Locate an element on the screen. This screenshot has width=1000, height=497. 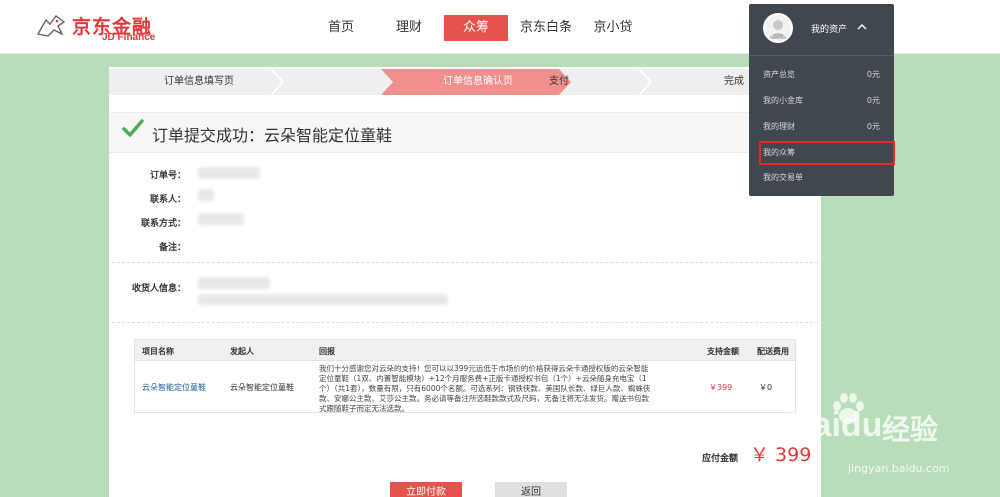
avatar: ZDY is located at coordinates (778, 28).